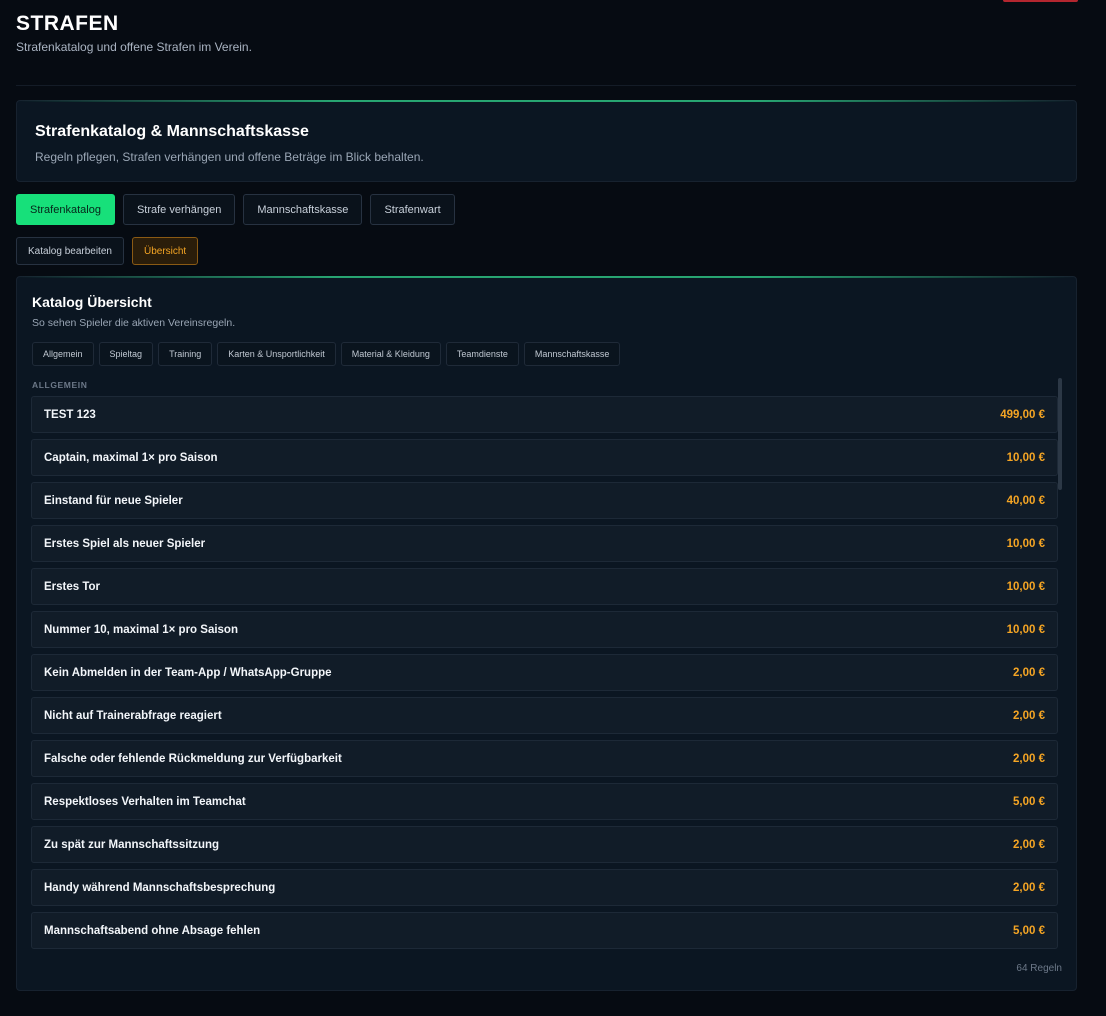 The width and height of the screenshot is (1106, 1016). Describe the element at coordinates (1022, 414) in the screenshot. I see `rule-amount: 499,00 €` at that location.